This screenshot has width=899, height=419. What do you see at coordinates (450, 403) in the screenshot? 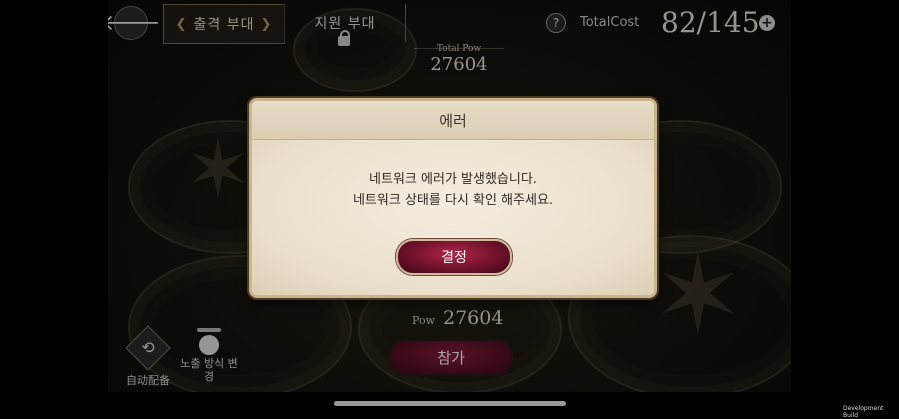
I see `home-indicator` at bounding box center [450, 403].